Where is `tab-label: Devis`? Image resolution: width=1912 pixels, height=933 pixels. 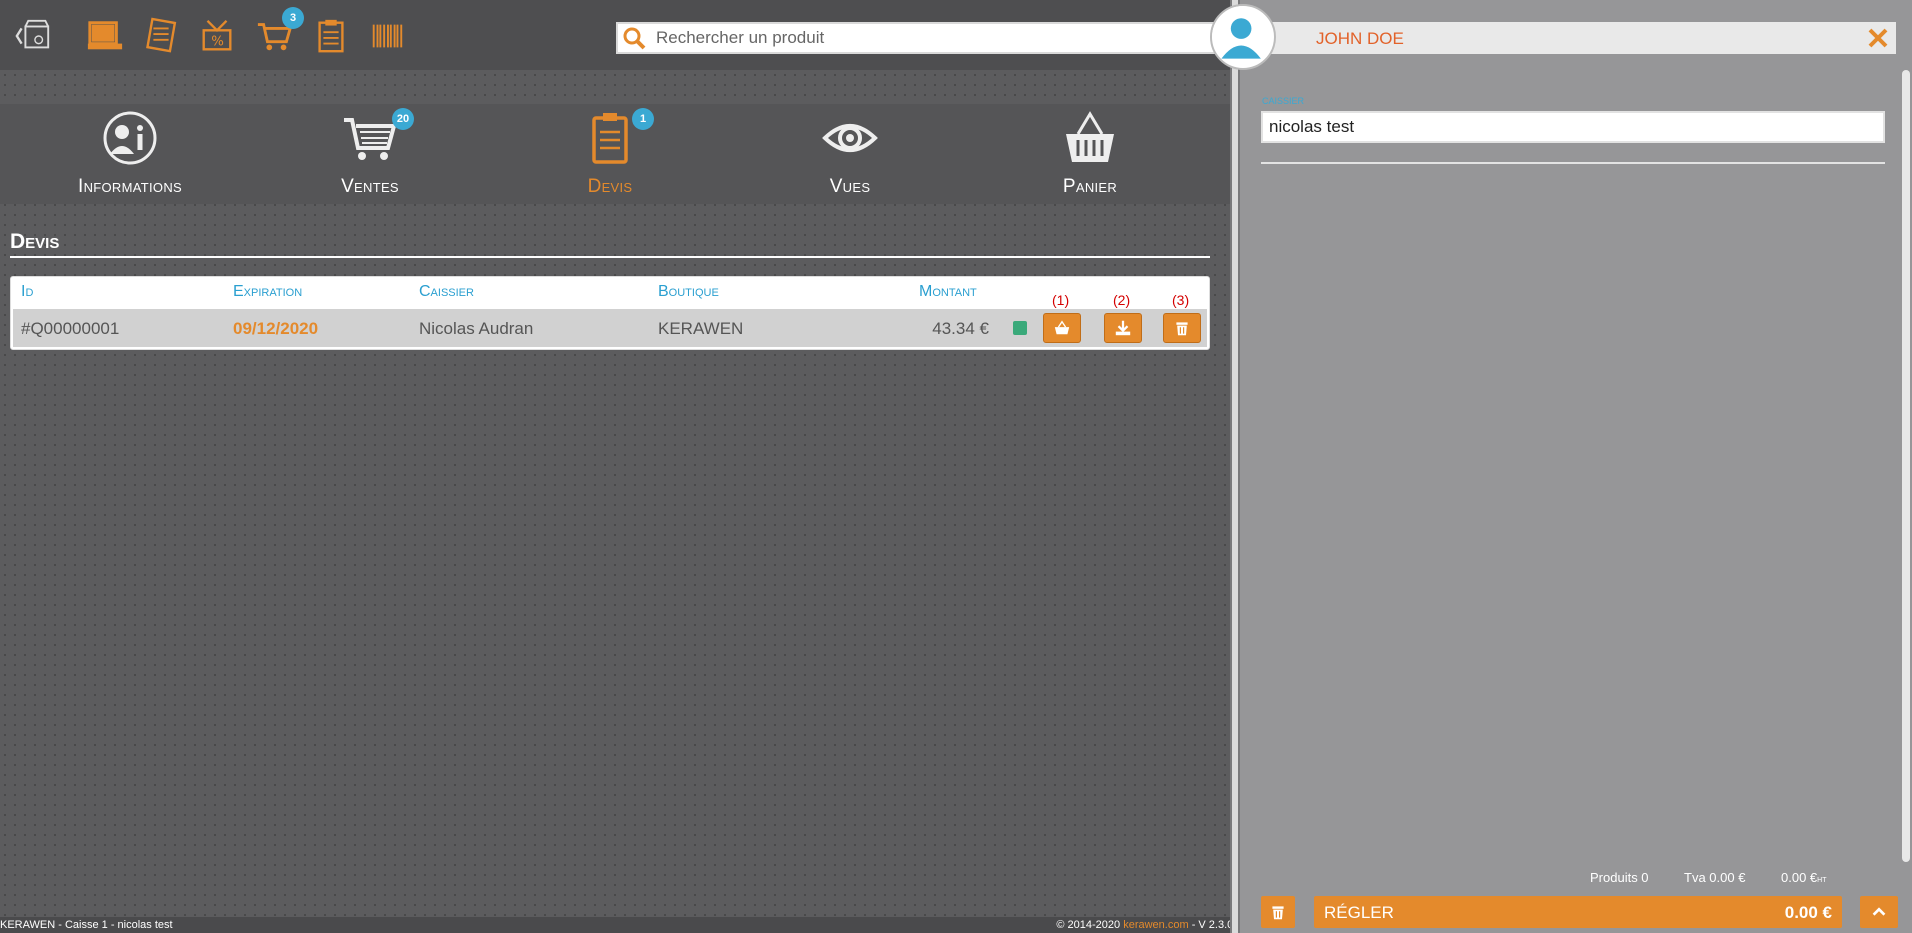
tab-label: Devis is located at coordinates (610, 186).